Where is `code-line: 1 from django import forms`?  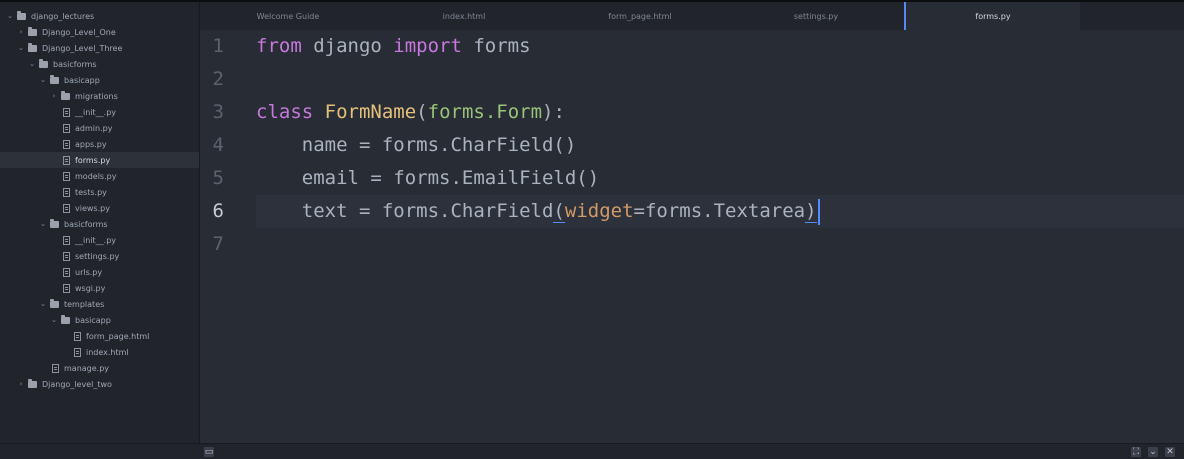
code-line: 1 from django import forms is located at coordinates (692, 46).